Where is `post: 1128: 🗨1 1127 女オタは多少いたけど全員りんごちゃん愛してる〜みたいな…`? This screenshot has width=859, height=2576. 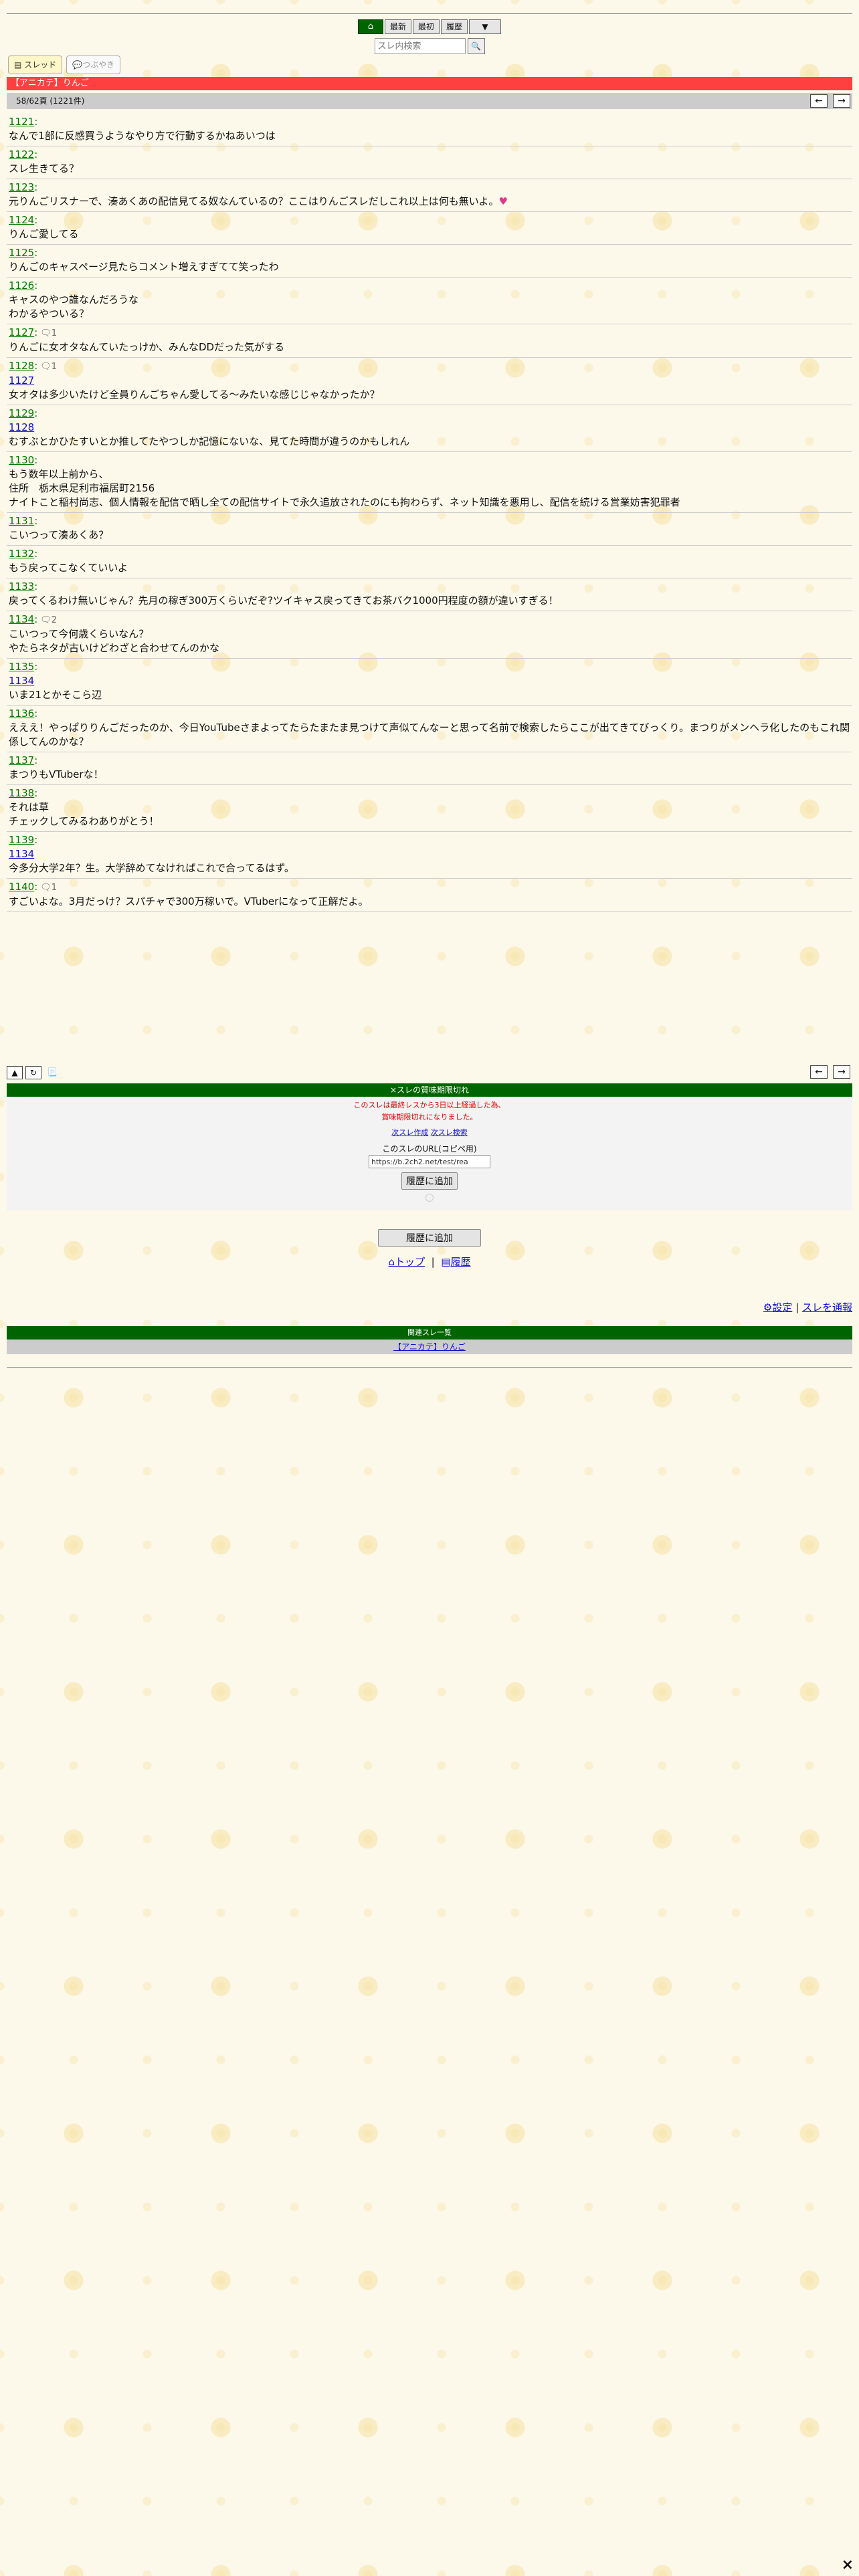
post: 1128: 🗨1 1127 女オタは多少いたけど全員りんごちゃん愛してる〜みたいな… is located at coordinates (429, 381).